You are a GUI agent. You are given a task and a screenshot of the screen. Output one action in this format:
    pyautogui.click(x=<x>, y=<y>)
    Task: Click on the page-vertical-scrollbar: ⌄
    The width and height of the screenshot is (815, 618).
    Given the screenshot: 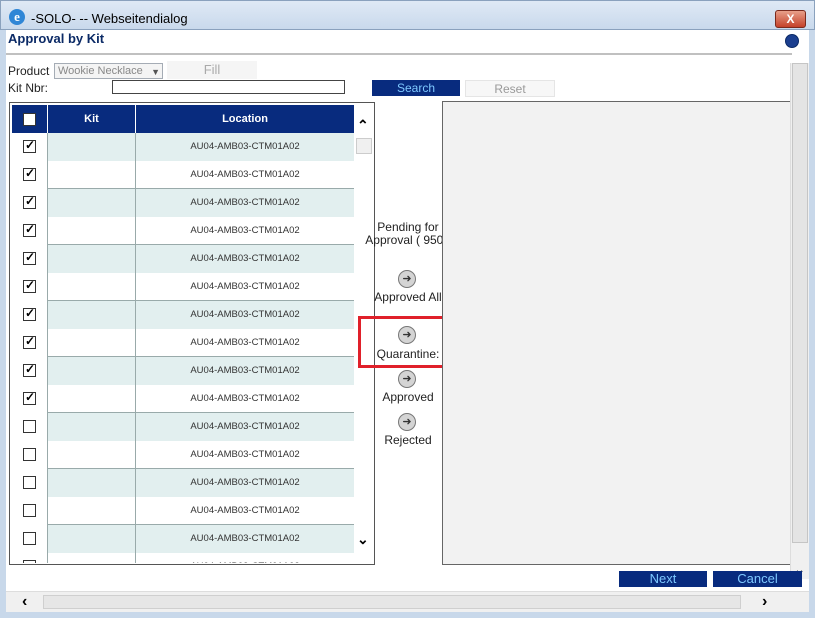 What is the action you would take?
    pyautogui.click(x=799, y=321)
    